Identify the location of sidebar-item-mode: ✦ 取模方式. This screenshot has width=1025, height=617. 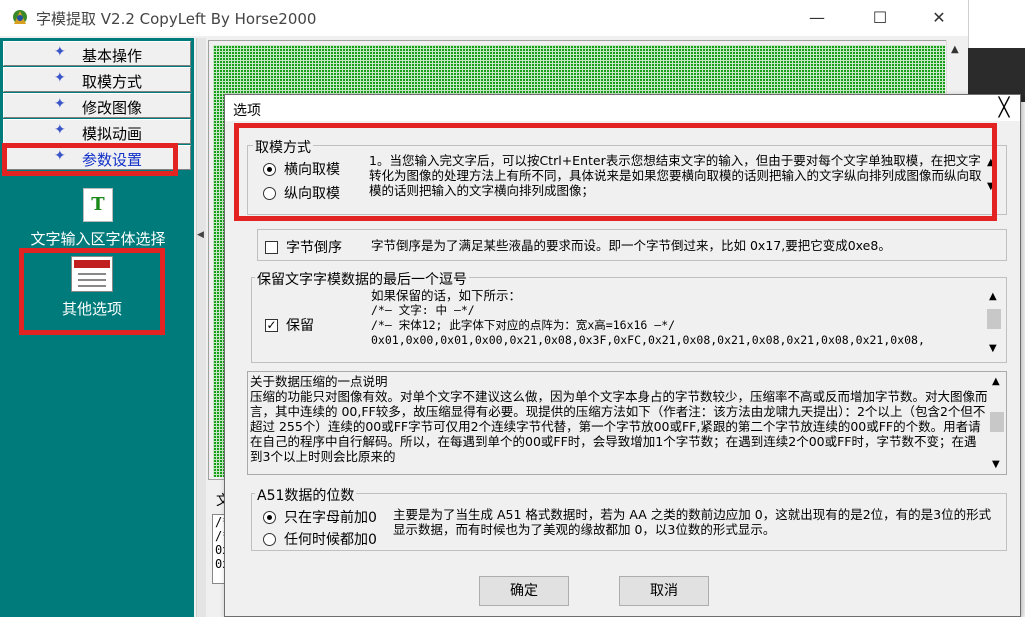
(97, 79).